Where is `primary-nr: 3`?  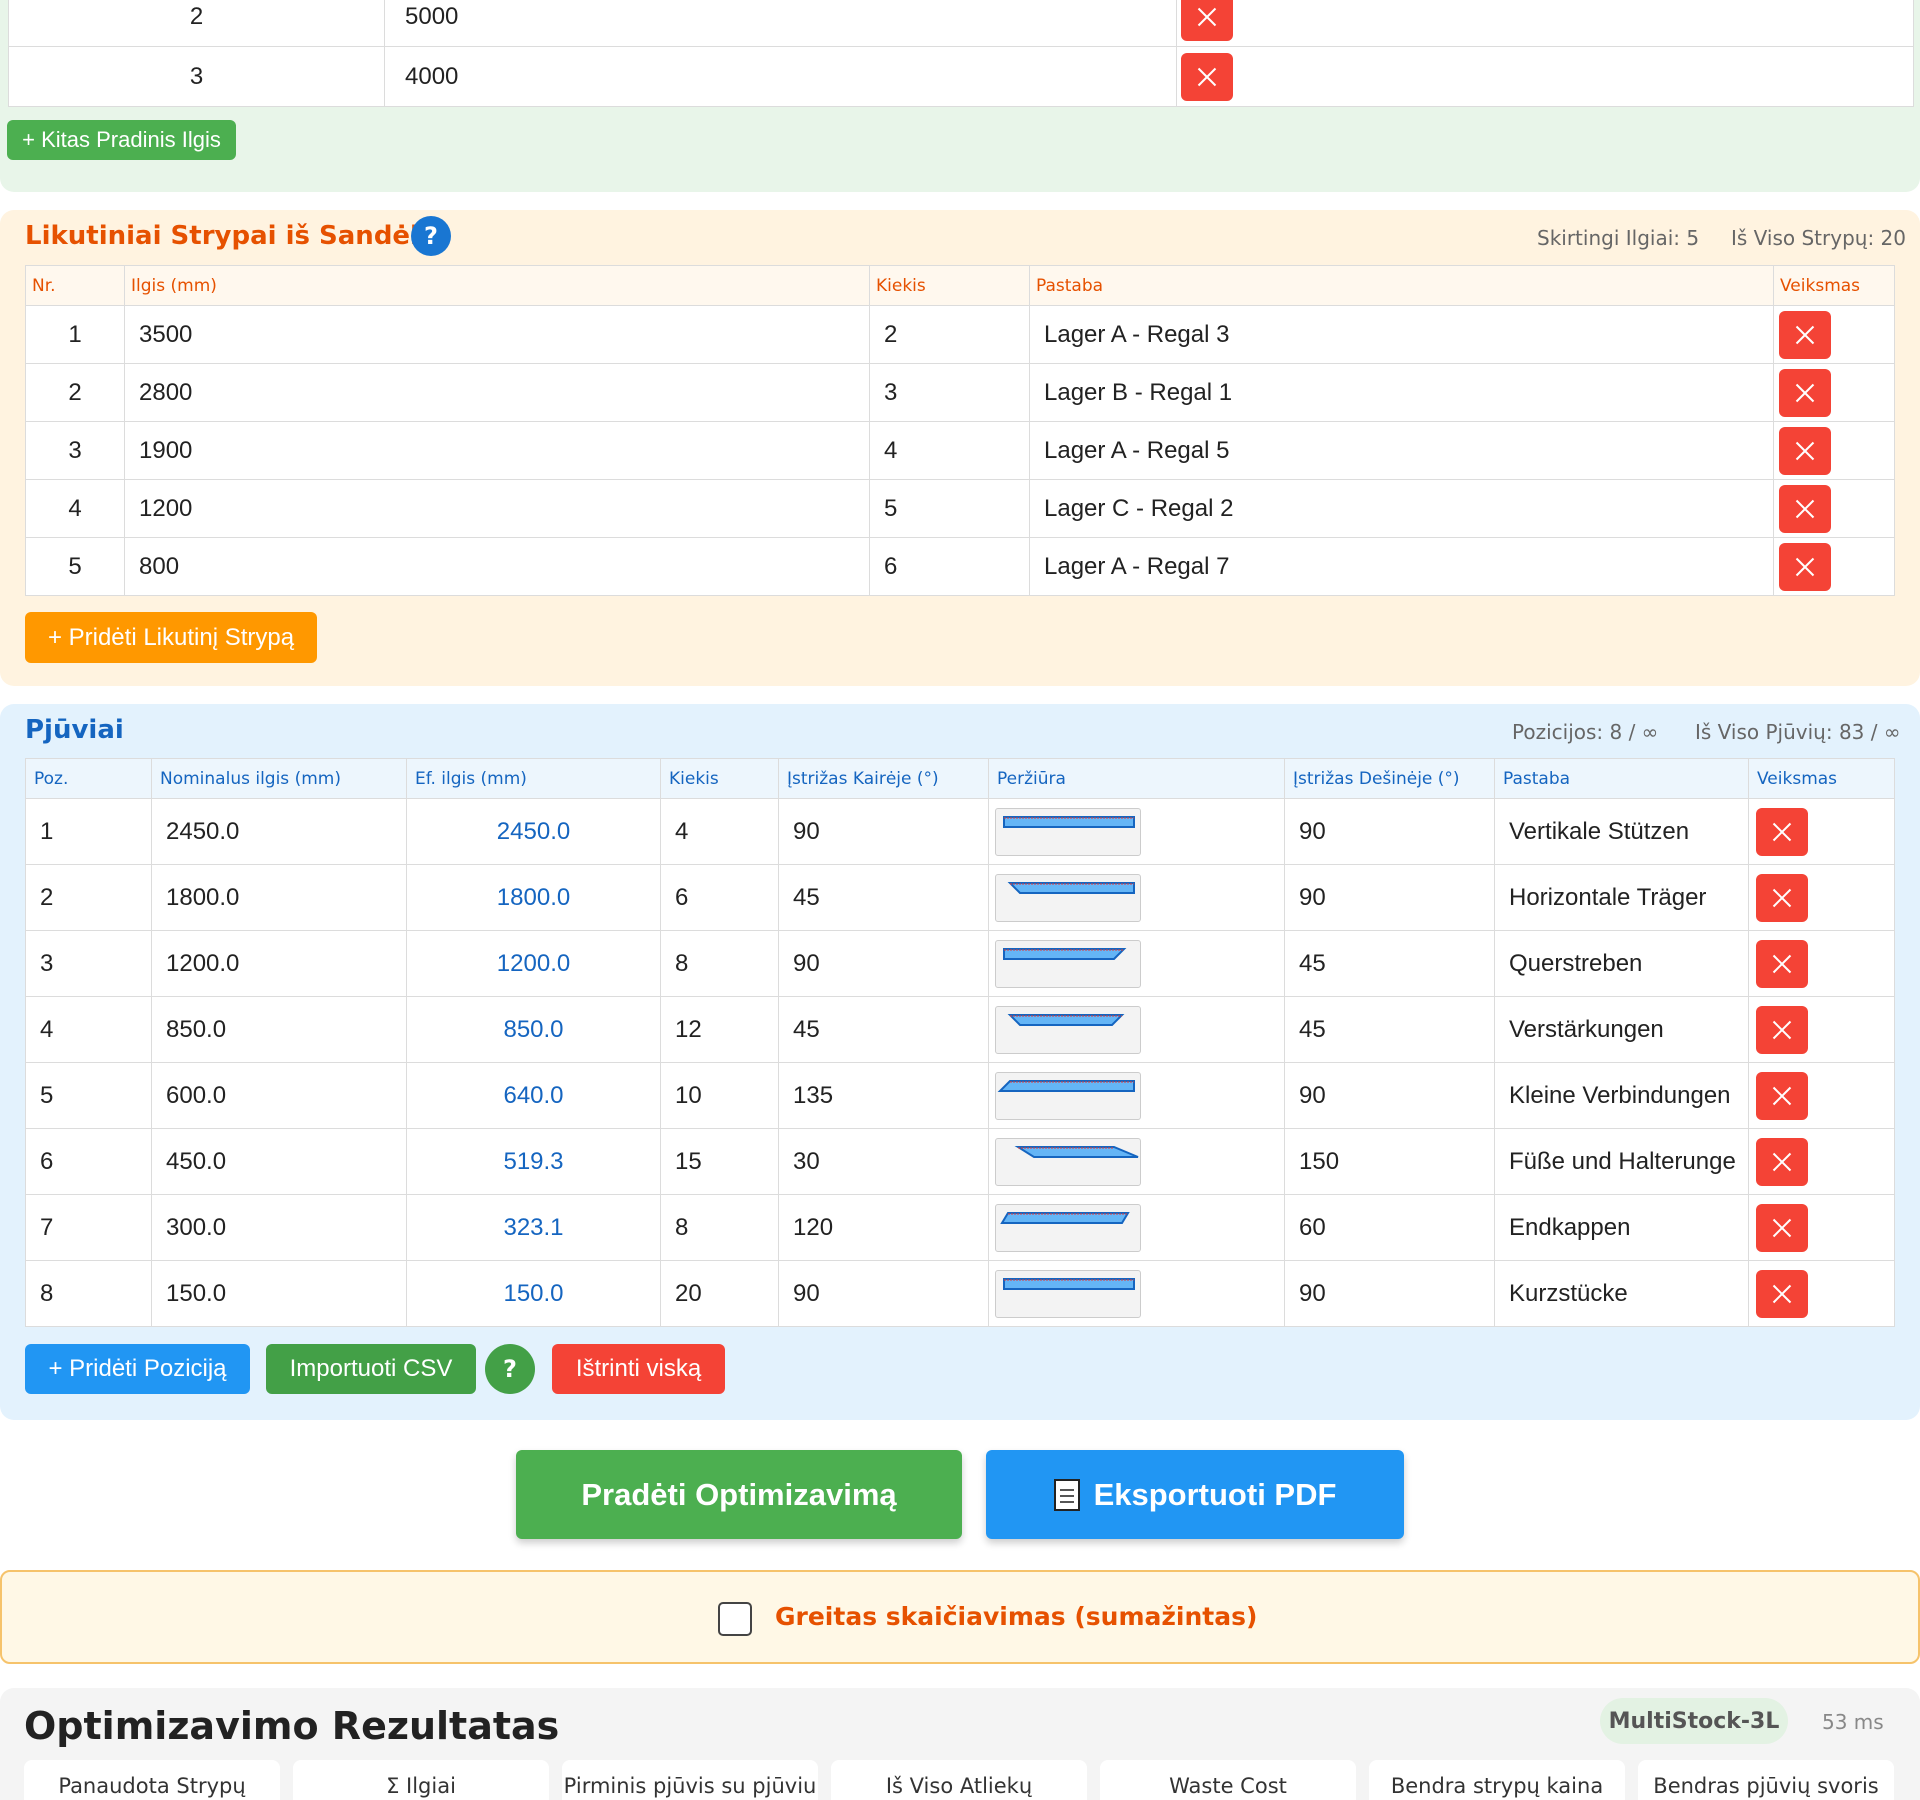 primary-nr: 3 is located at coordinates (196, 76).